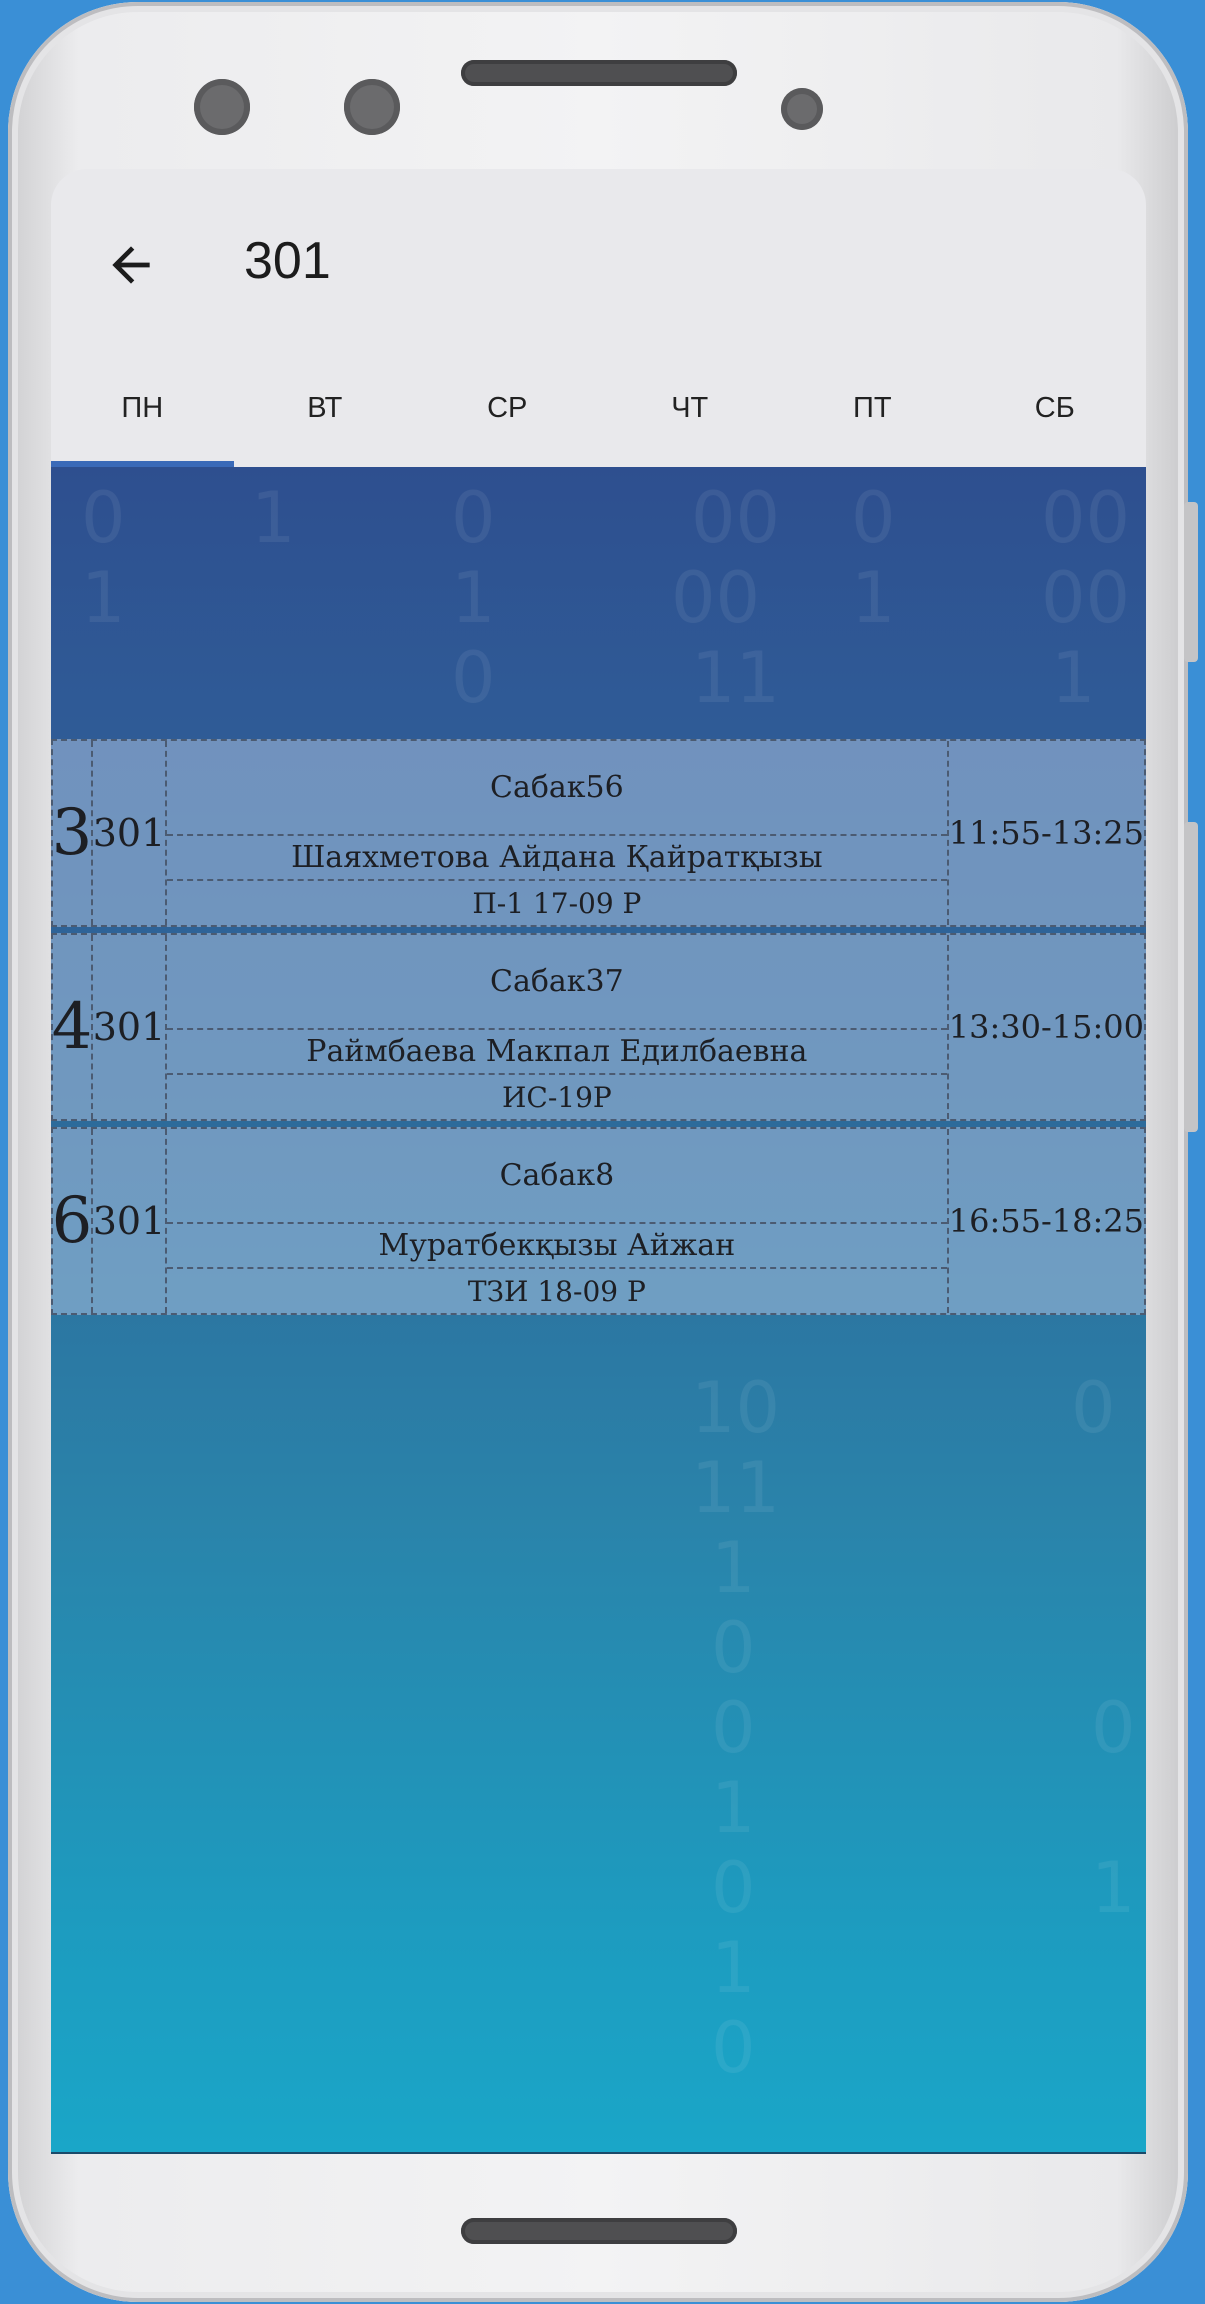 The image size is (1205, 2304). What do you see at coordinates (557, 903) in the screenshot?
I see `group-name: П-1 17-09 Р` at bounding box center [557, 903].